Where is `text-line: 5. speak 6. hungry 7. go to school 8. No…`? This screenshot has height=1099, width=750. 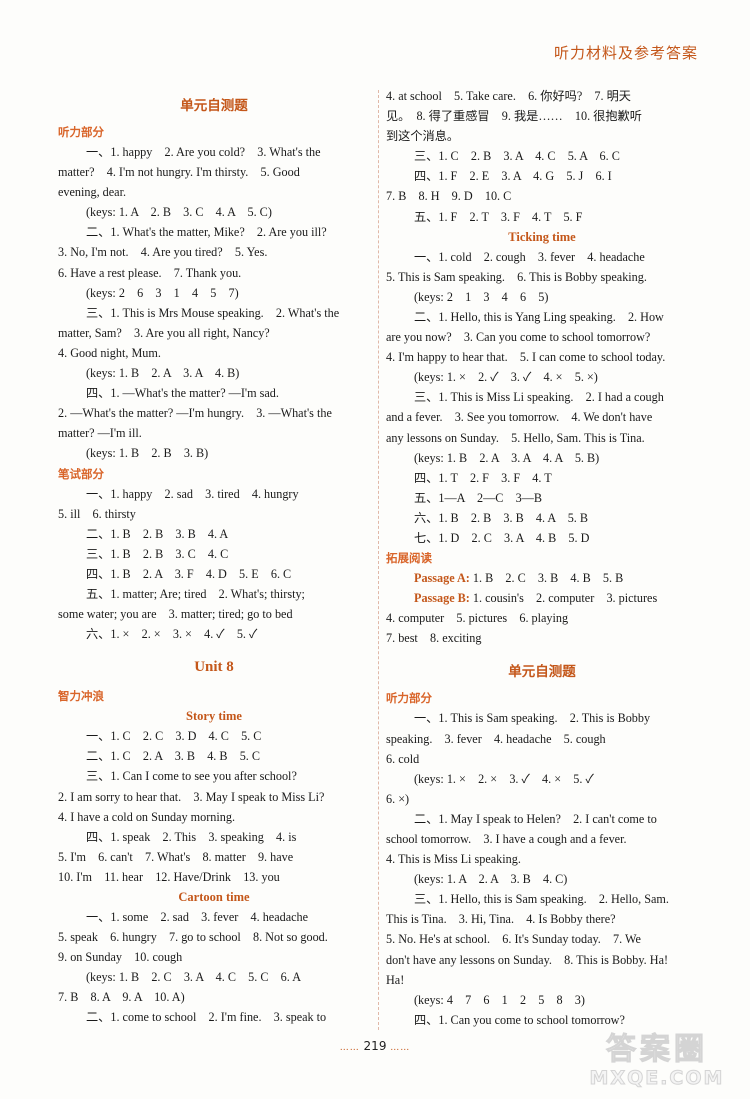 text-line: 5. speak 6. hungry 7. go to school 8. No… is located at coordinates (193, 937).